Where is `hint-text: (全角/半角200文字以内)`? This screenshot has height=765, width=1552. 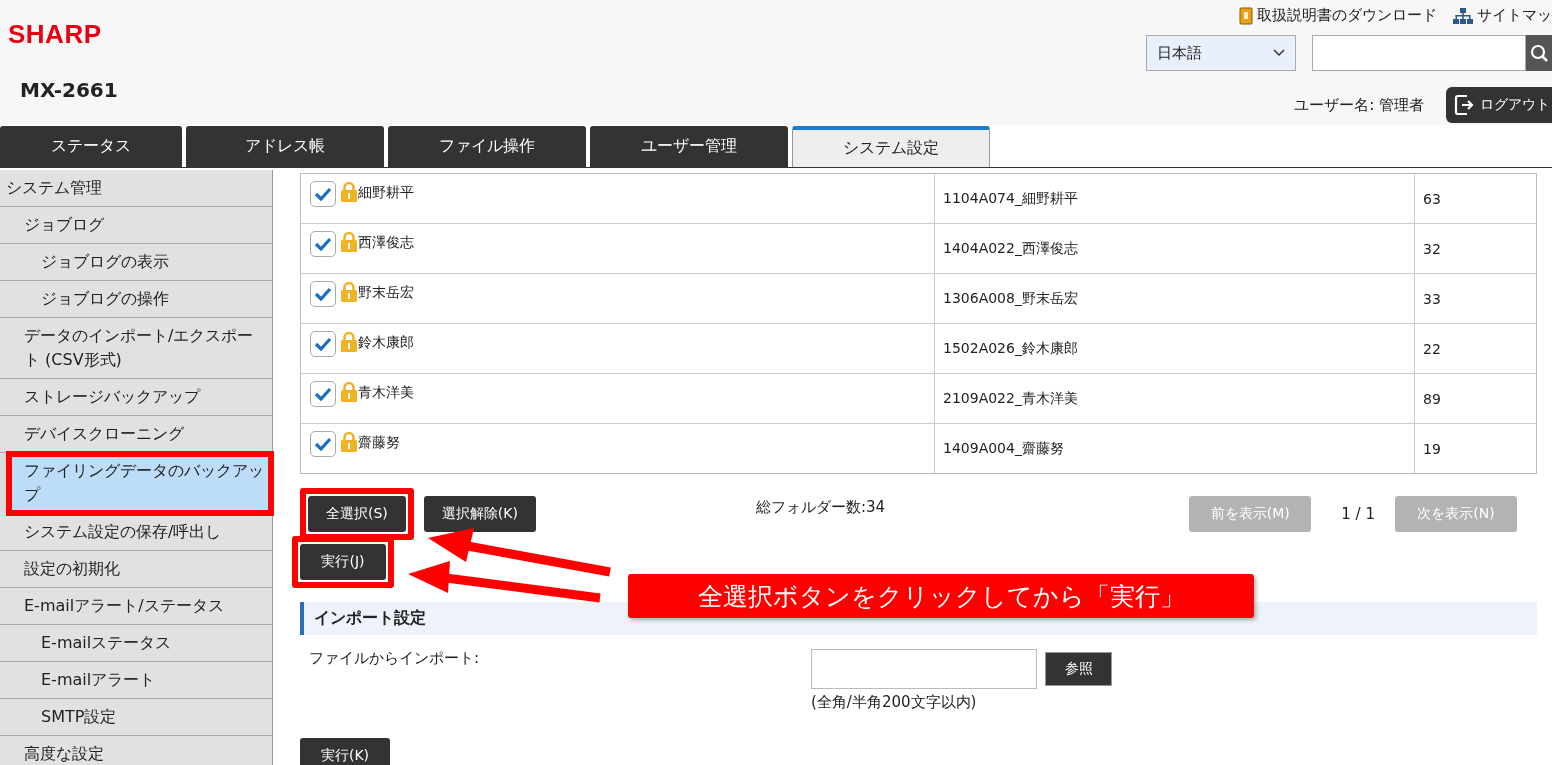
hint-text: (全角/半角200文字以内) is located at coordinates (894, 702).